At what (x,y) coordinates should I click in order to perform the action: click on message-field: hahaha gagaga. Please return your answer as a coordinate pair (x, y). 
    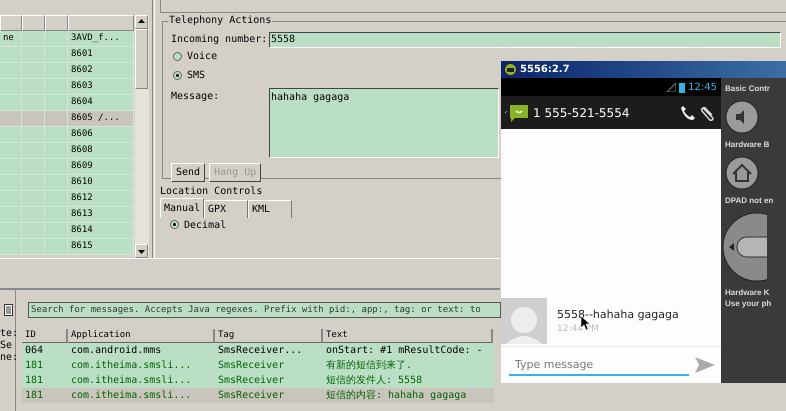
    Looking at the image, I should click on (384, 123).